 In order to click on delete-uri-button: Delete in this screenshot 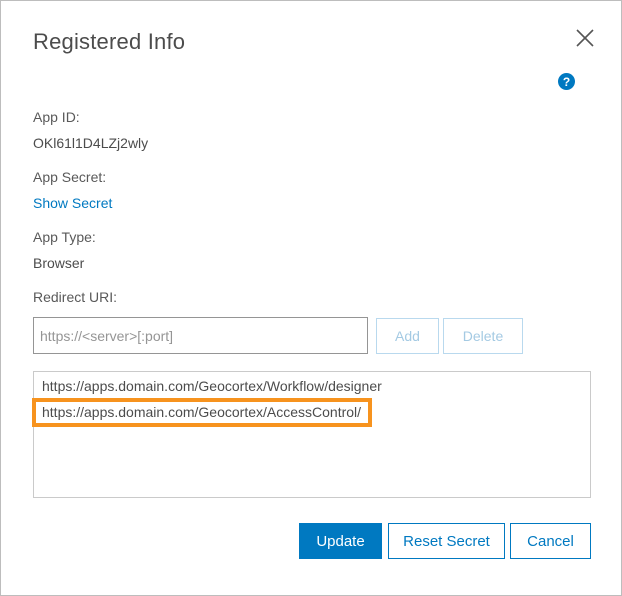, I will do `click(483, 336)`.